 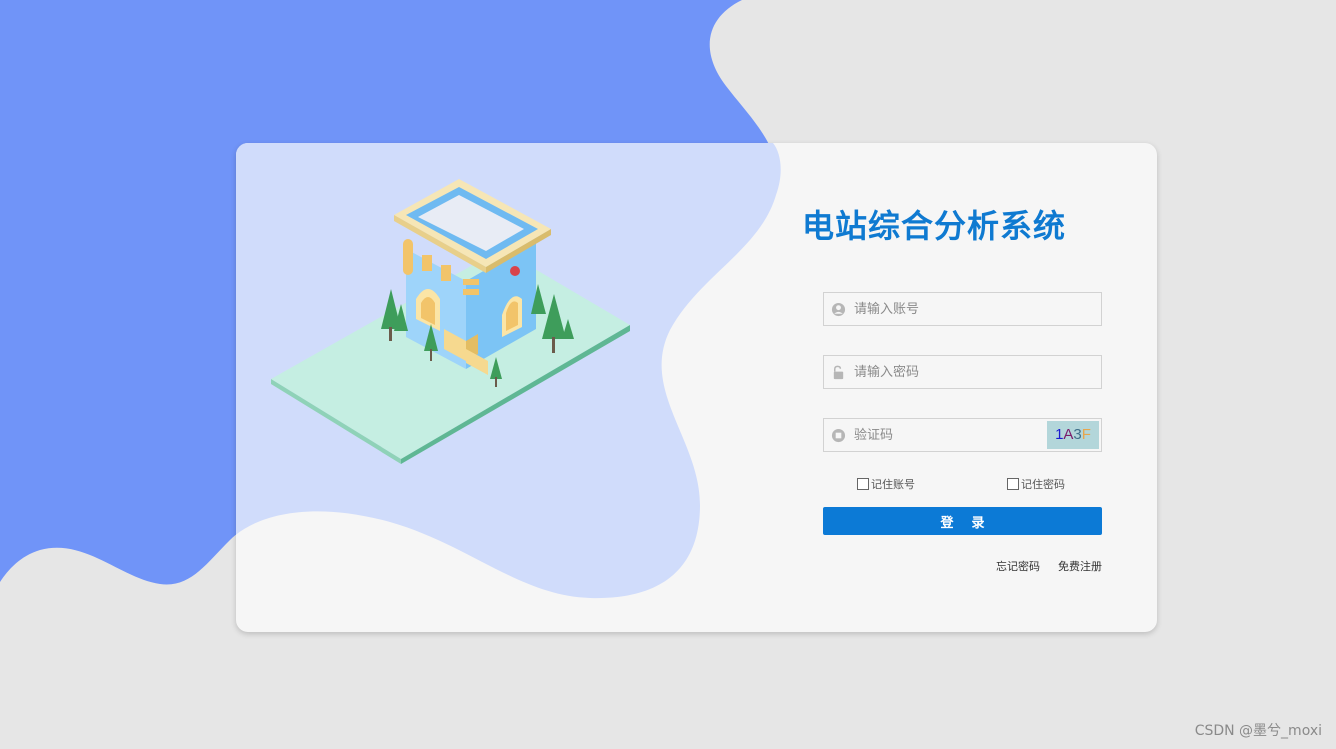 I want to click on username-field, so click(x=962, y=309).